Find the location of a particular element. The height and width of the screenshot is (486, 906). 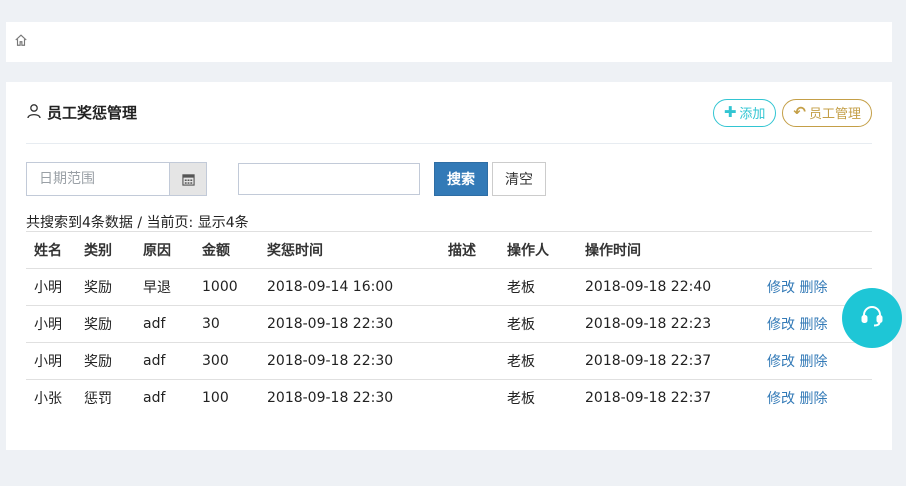

date-range-group is located at coordinates (116, 179).